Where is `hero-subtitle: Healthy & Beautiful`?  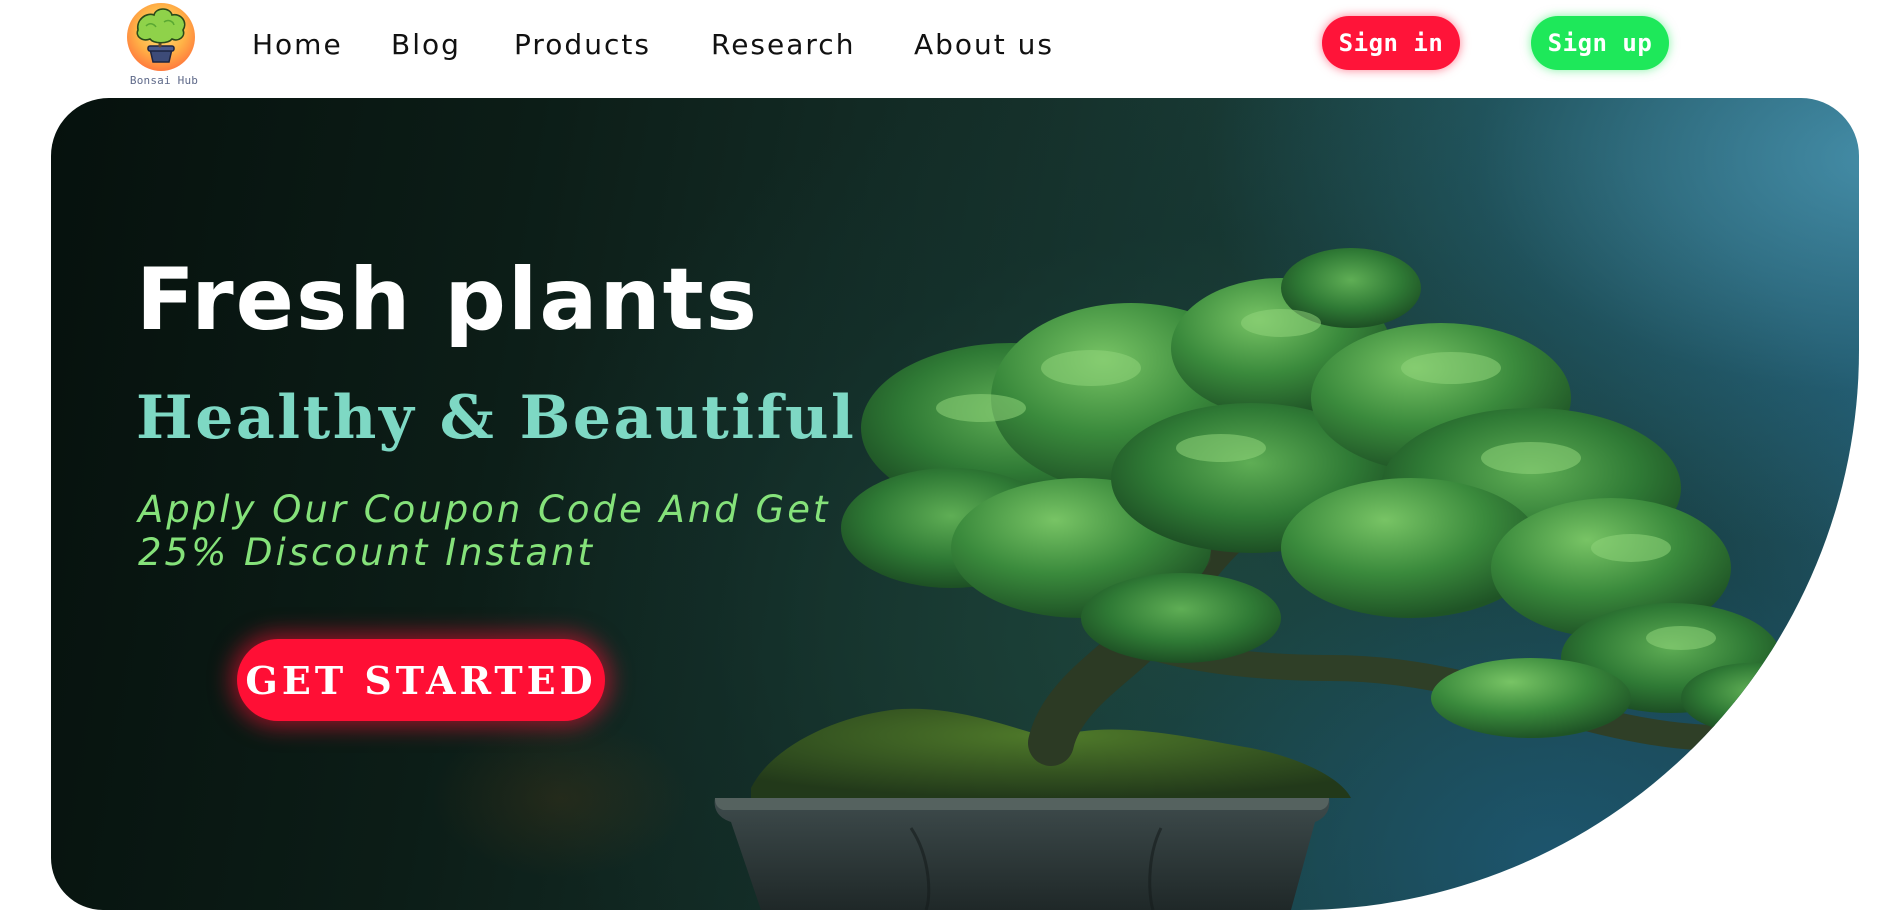
hero-subtitle: Healthy & Beautiful is located at coordinates (496, 418).